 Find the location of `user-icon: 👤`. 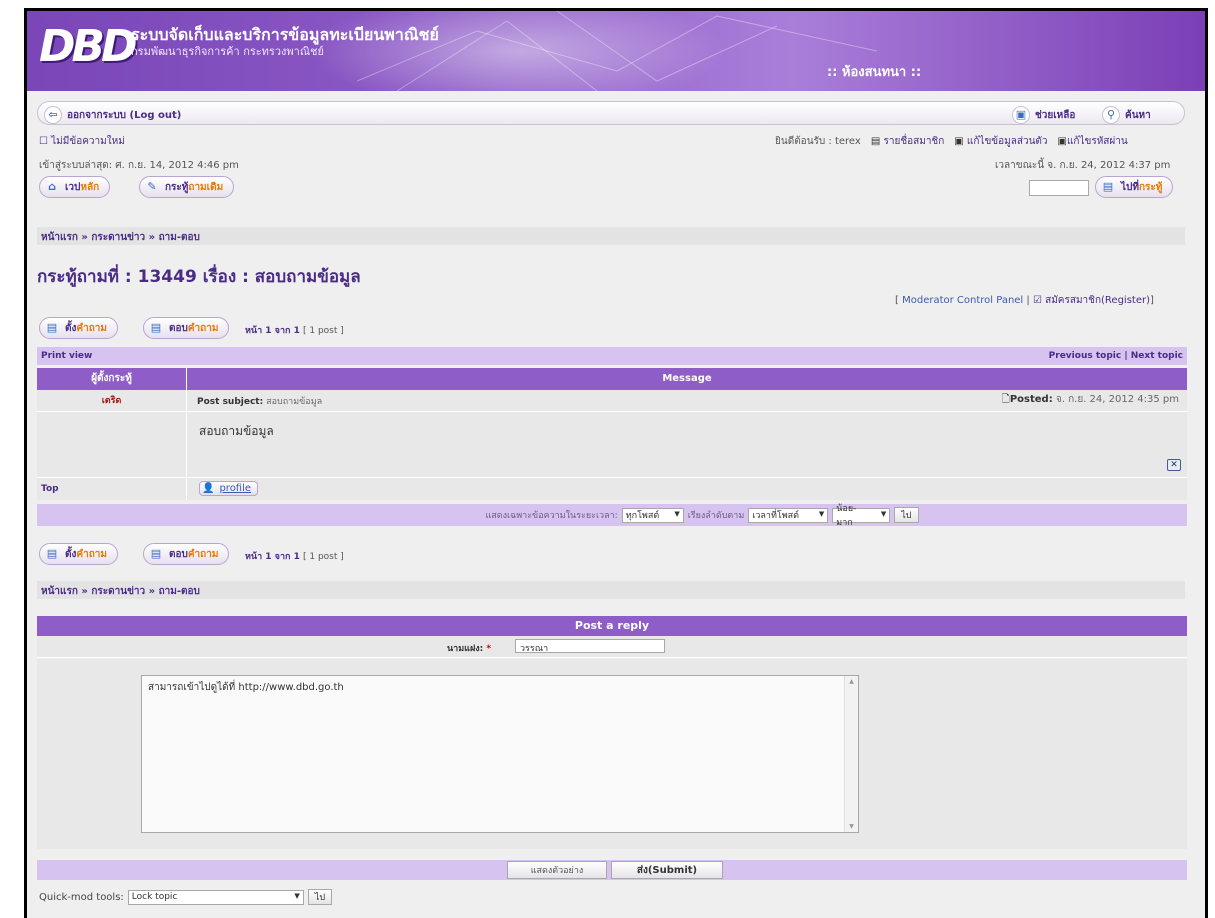

user-icon: 👤 is located at coordinates (208, 488).